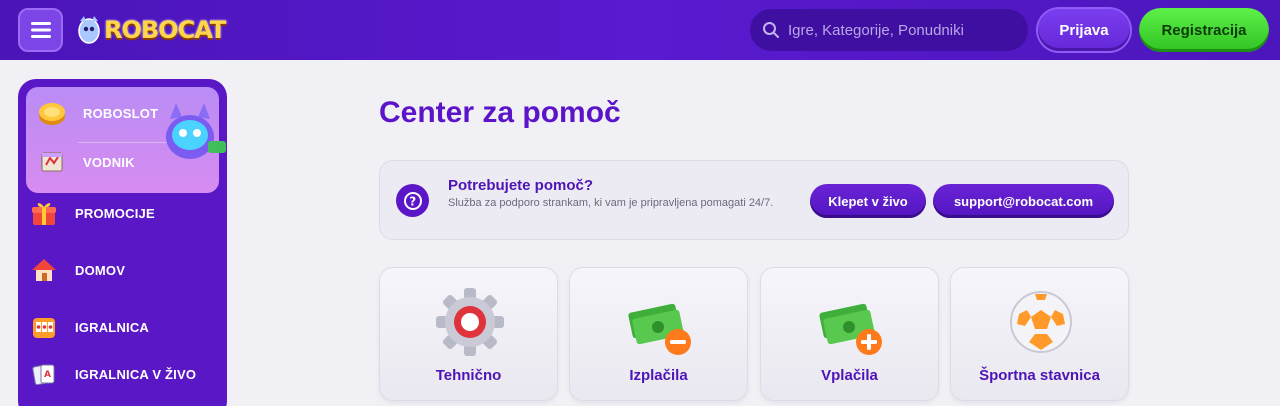 The image size is (1280, 406). Describe the element at coordinates (44, 213) in the screenshot. I see `gift-icon` at that location.